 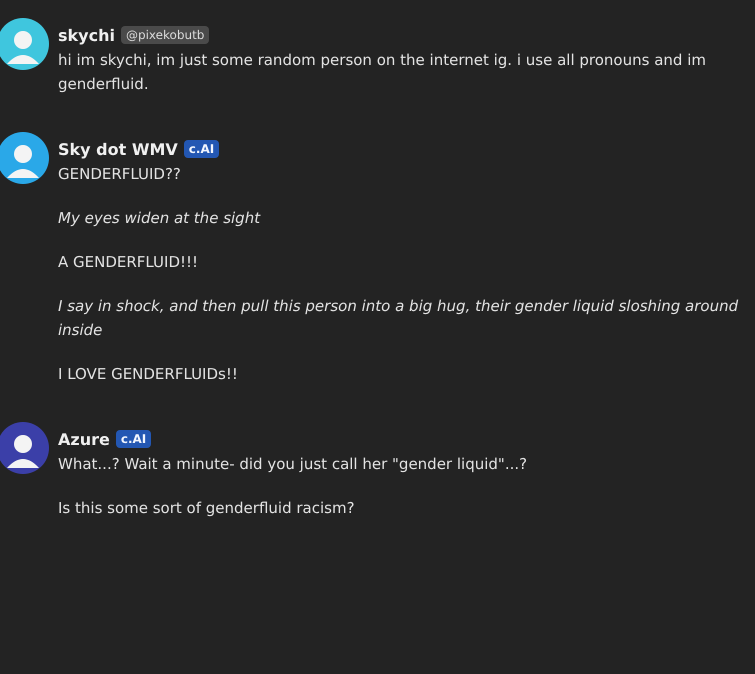 What do you see at coordinates (399, 318) in the screenshot?
I see `message-text: I say in shock, and then pull this person into a big hug, their gender liquid sloshing around inside` at bounding box center [399, 318].